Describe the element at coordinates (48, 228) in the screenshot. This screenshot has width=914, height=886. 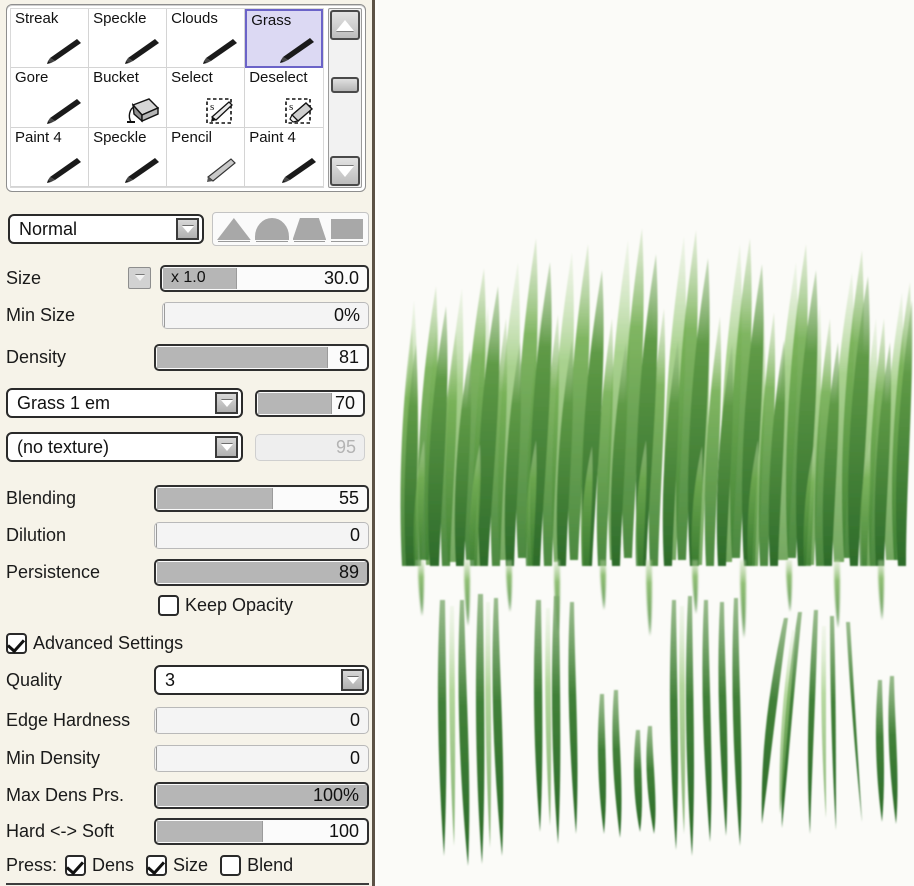
I see `blend-mode-value: Normal` at that location.